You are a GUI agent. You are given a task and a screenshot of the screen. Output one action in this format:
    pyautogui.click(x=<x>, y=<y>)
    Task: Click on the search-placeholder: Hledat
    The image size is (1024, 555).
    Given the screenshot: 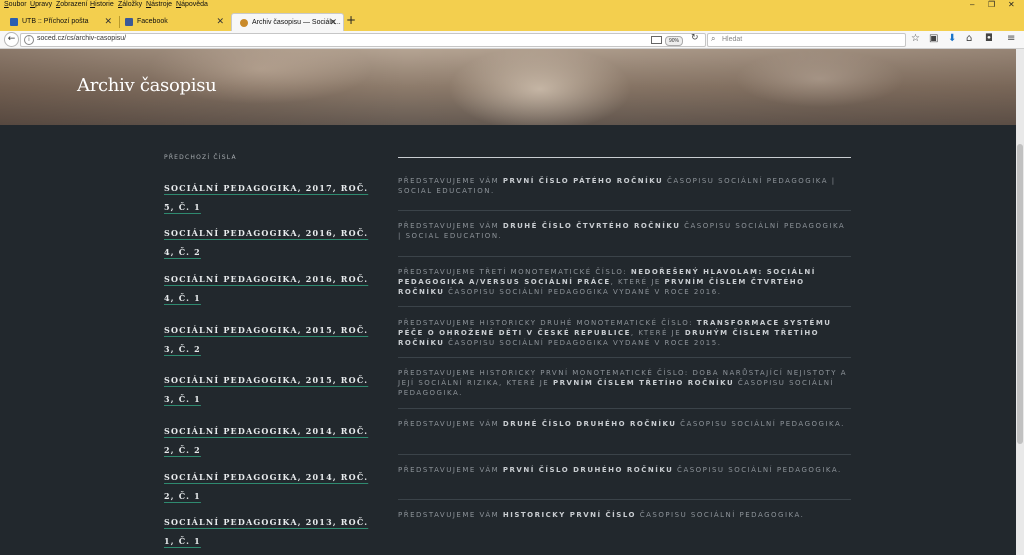 What is the action you would take?
    pyautogui.click(x=732, y=39)
    